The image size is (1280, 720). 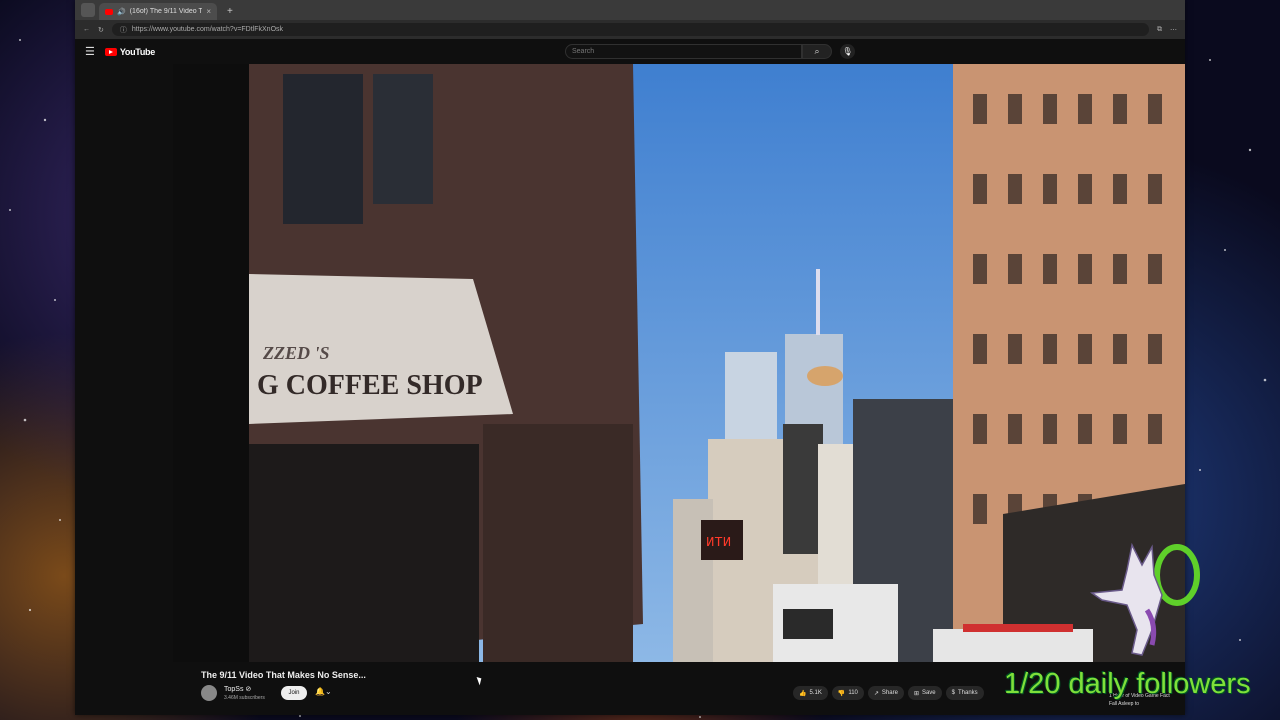 I want to click on back-arrow-icon: ←, so click(x=86, y=29).